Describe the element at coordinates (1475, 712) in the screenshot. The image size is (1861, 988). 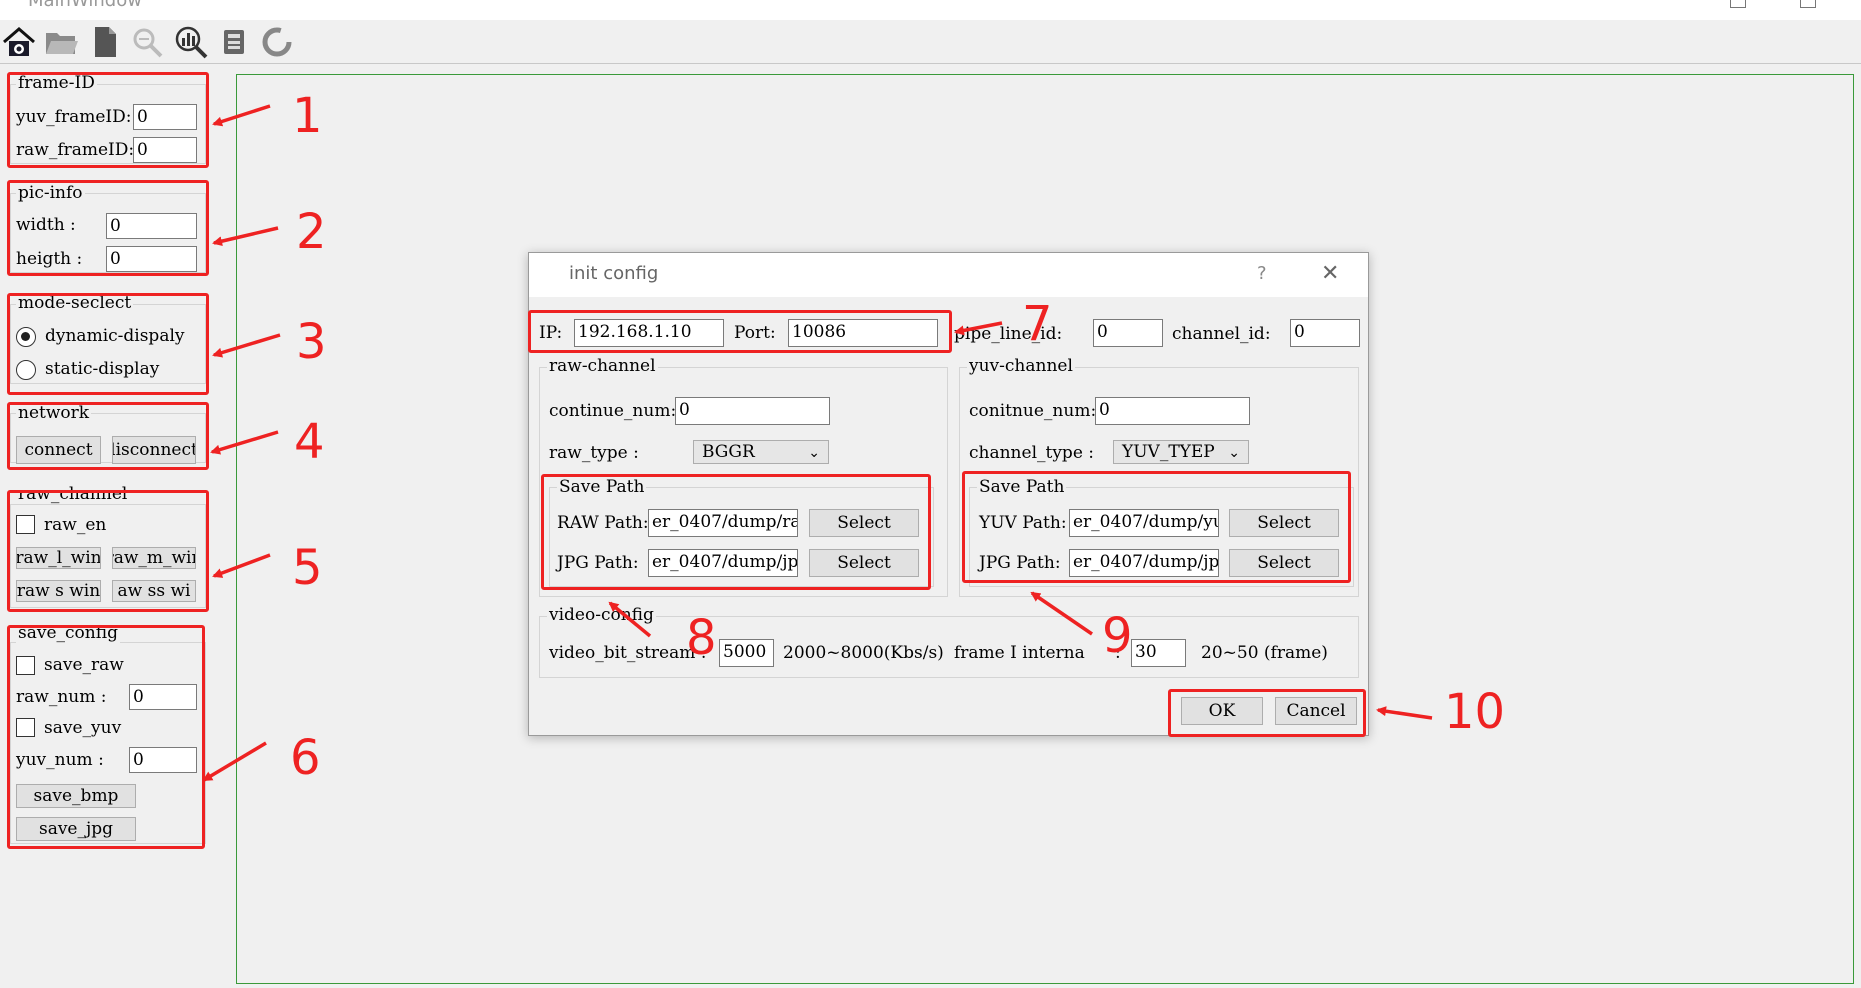
I see `annotation-number-10: 10` at that location.